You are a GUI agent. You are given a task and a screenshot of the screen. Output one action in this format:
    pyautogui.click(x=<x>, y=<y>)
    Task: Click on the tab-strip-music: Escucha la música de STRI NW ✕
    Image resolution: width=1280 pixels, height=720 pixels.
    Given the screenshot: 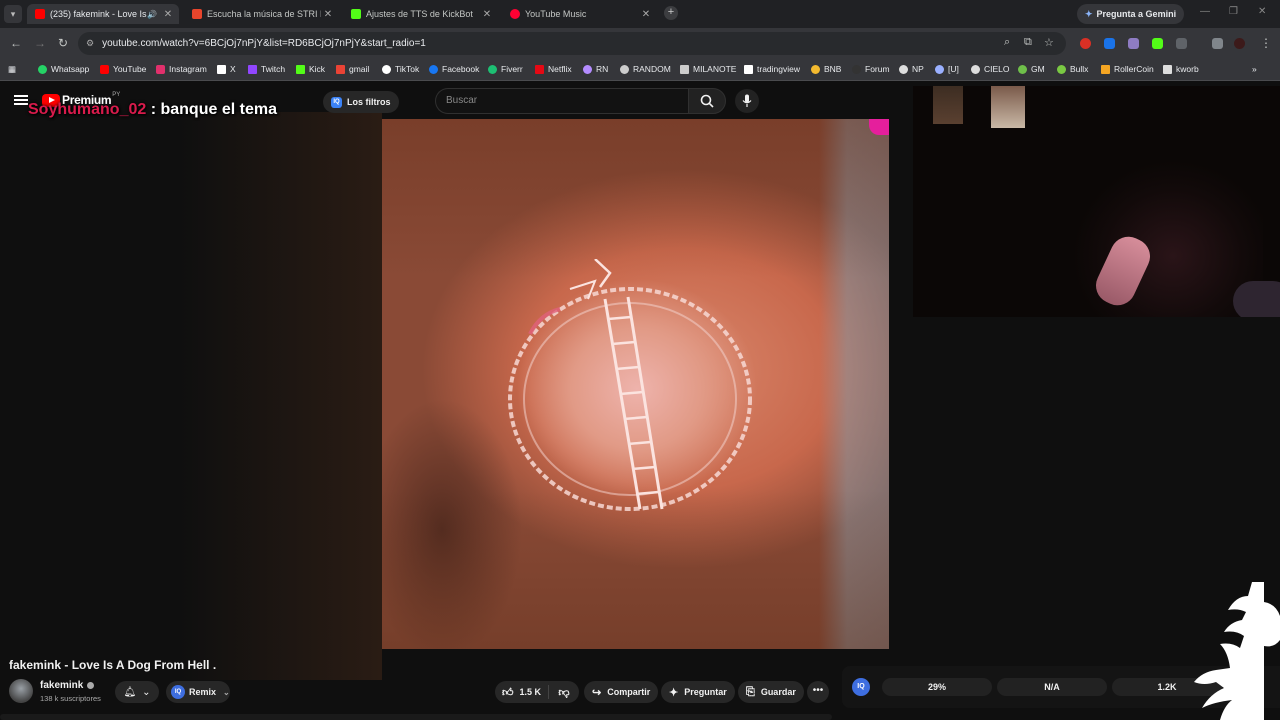 What is the action you would take?
    pyautogui.click(x=261, y=14)
    